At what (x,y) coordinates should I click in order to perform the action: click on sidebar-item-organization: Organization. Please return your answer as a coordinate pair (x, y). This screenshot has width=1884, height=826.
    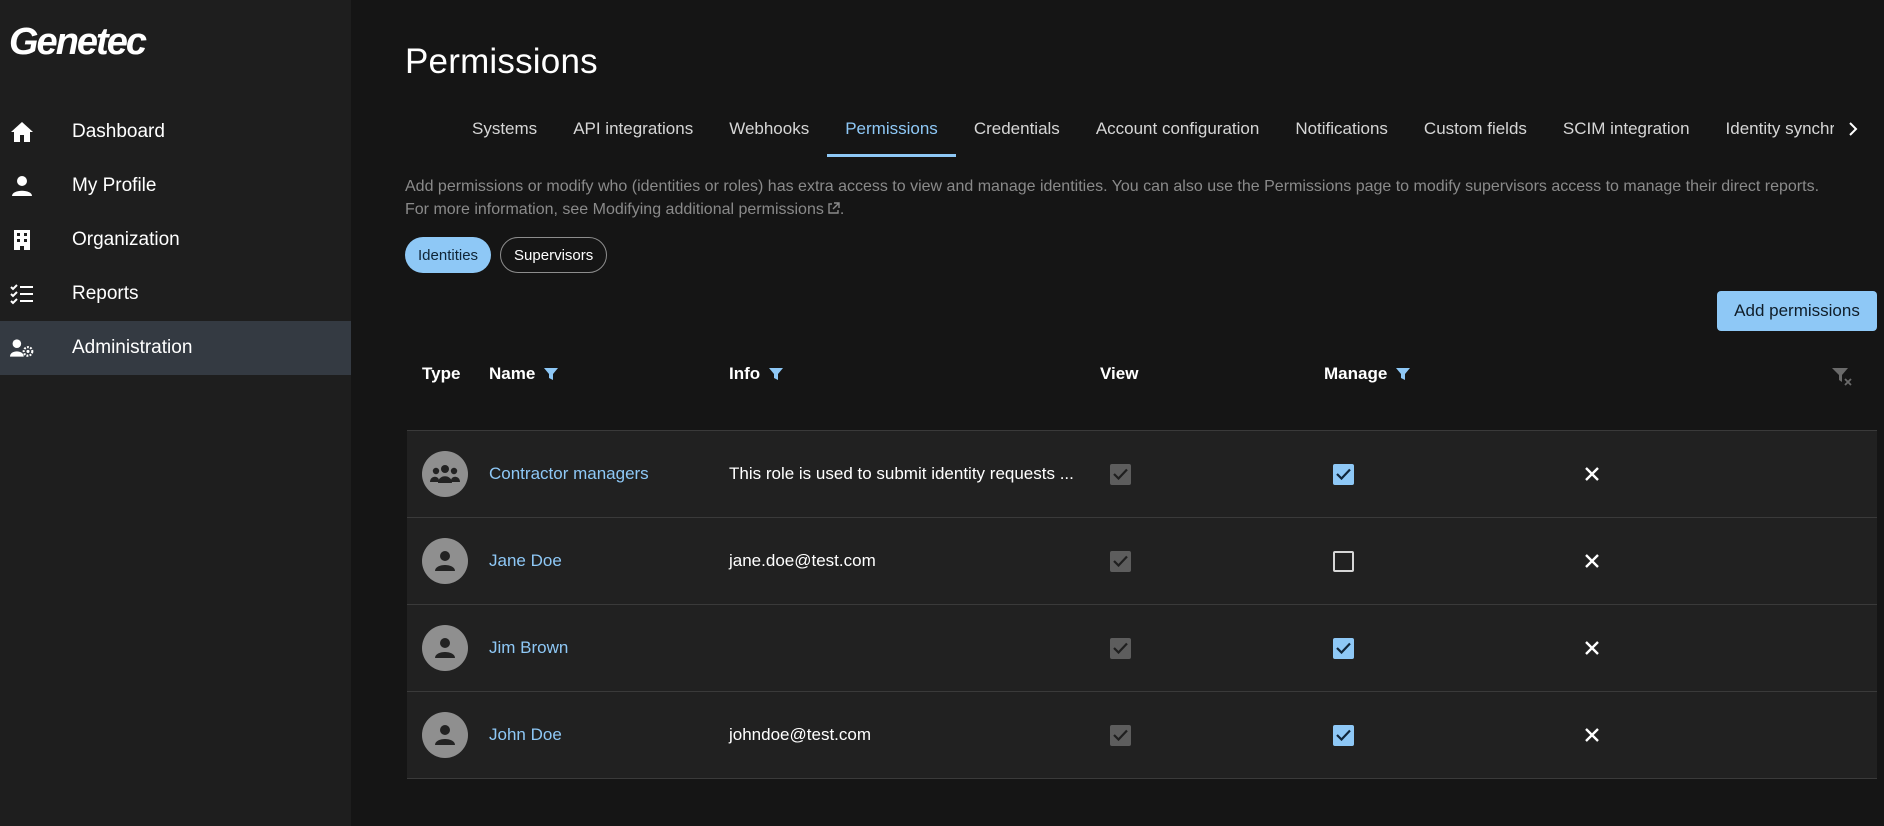
    Looking at the image, I should click on (175, 240).